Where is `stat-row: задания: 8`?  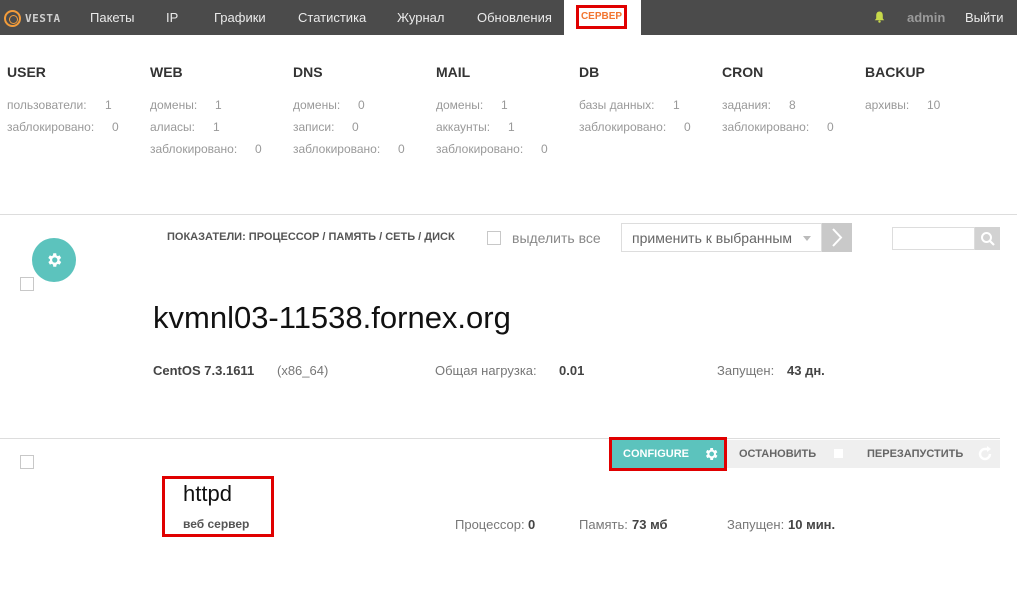 stat-row: задания: 8 is located at coordinates (765, 105).